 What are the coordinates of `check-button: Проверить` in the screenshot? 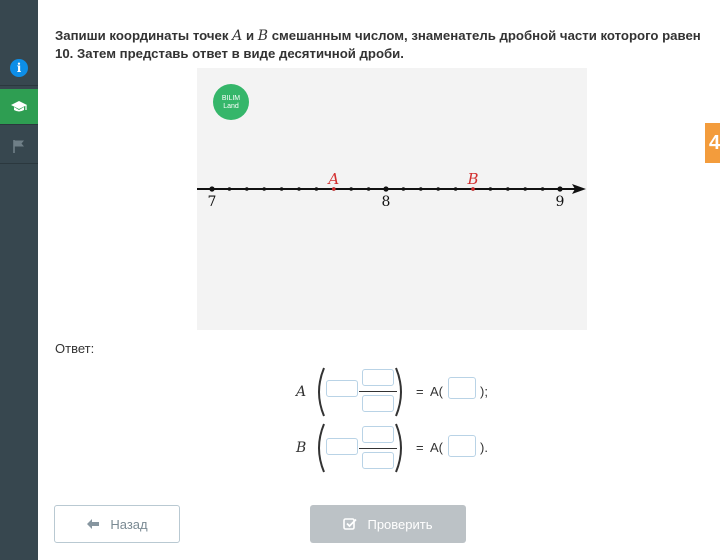 It's located at (388, 524).